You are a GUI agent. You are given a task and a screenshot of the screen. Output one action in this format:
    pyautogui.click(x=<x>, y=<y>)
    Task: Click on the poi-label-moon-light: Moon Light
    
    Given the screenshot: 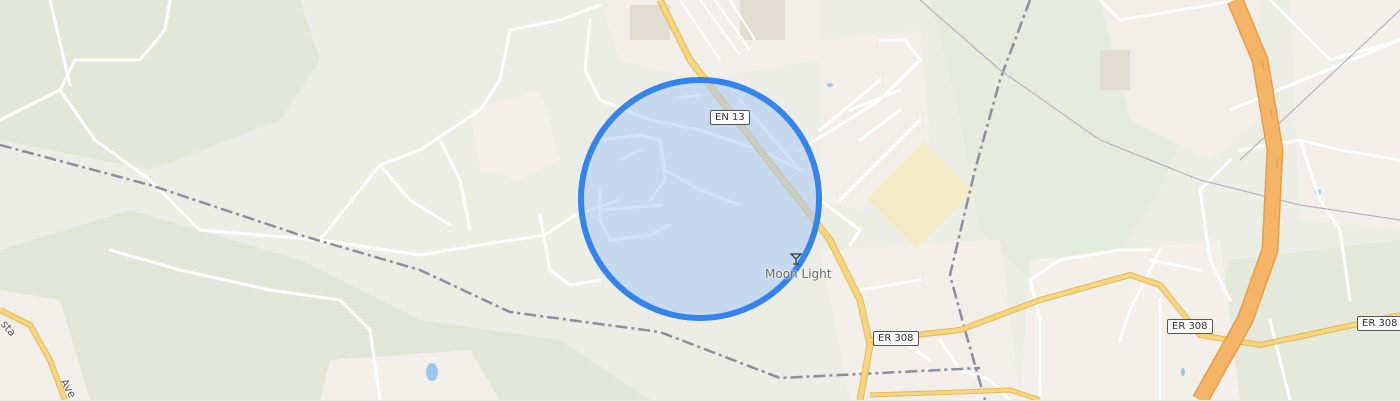 What is the action you would take?
    pyautogui.click(x=798, y=274)
    